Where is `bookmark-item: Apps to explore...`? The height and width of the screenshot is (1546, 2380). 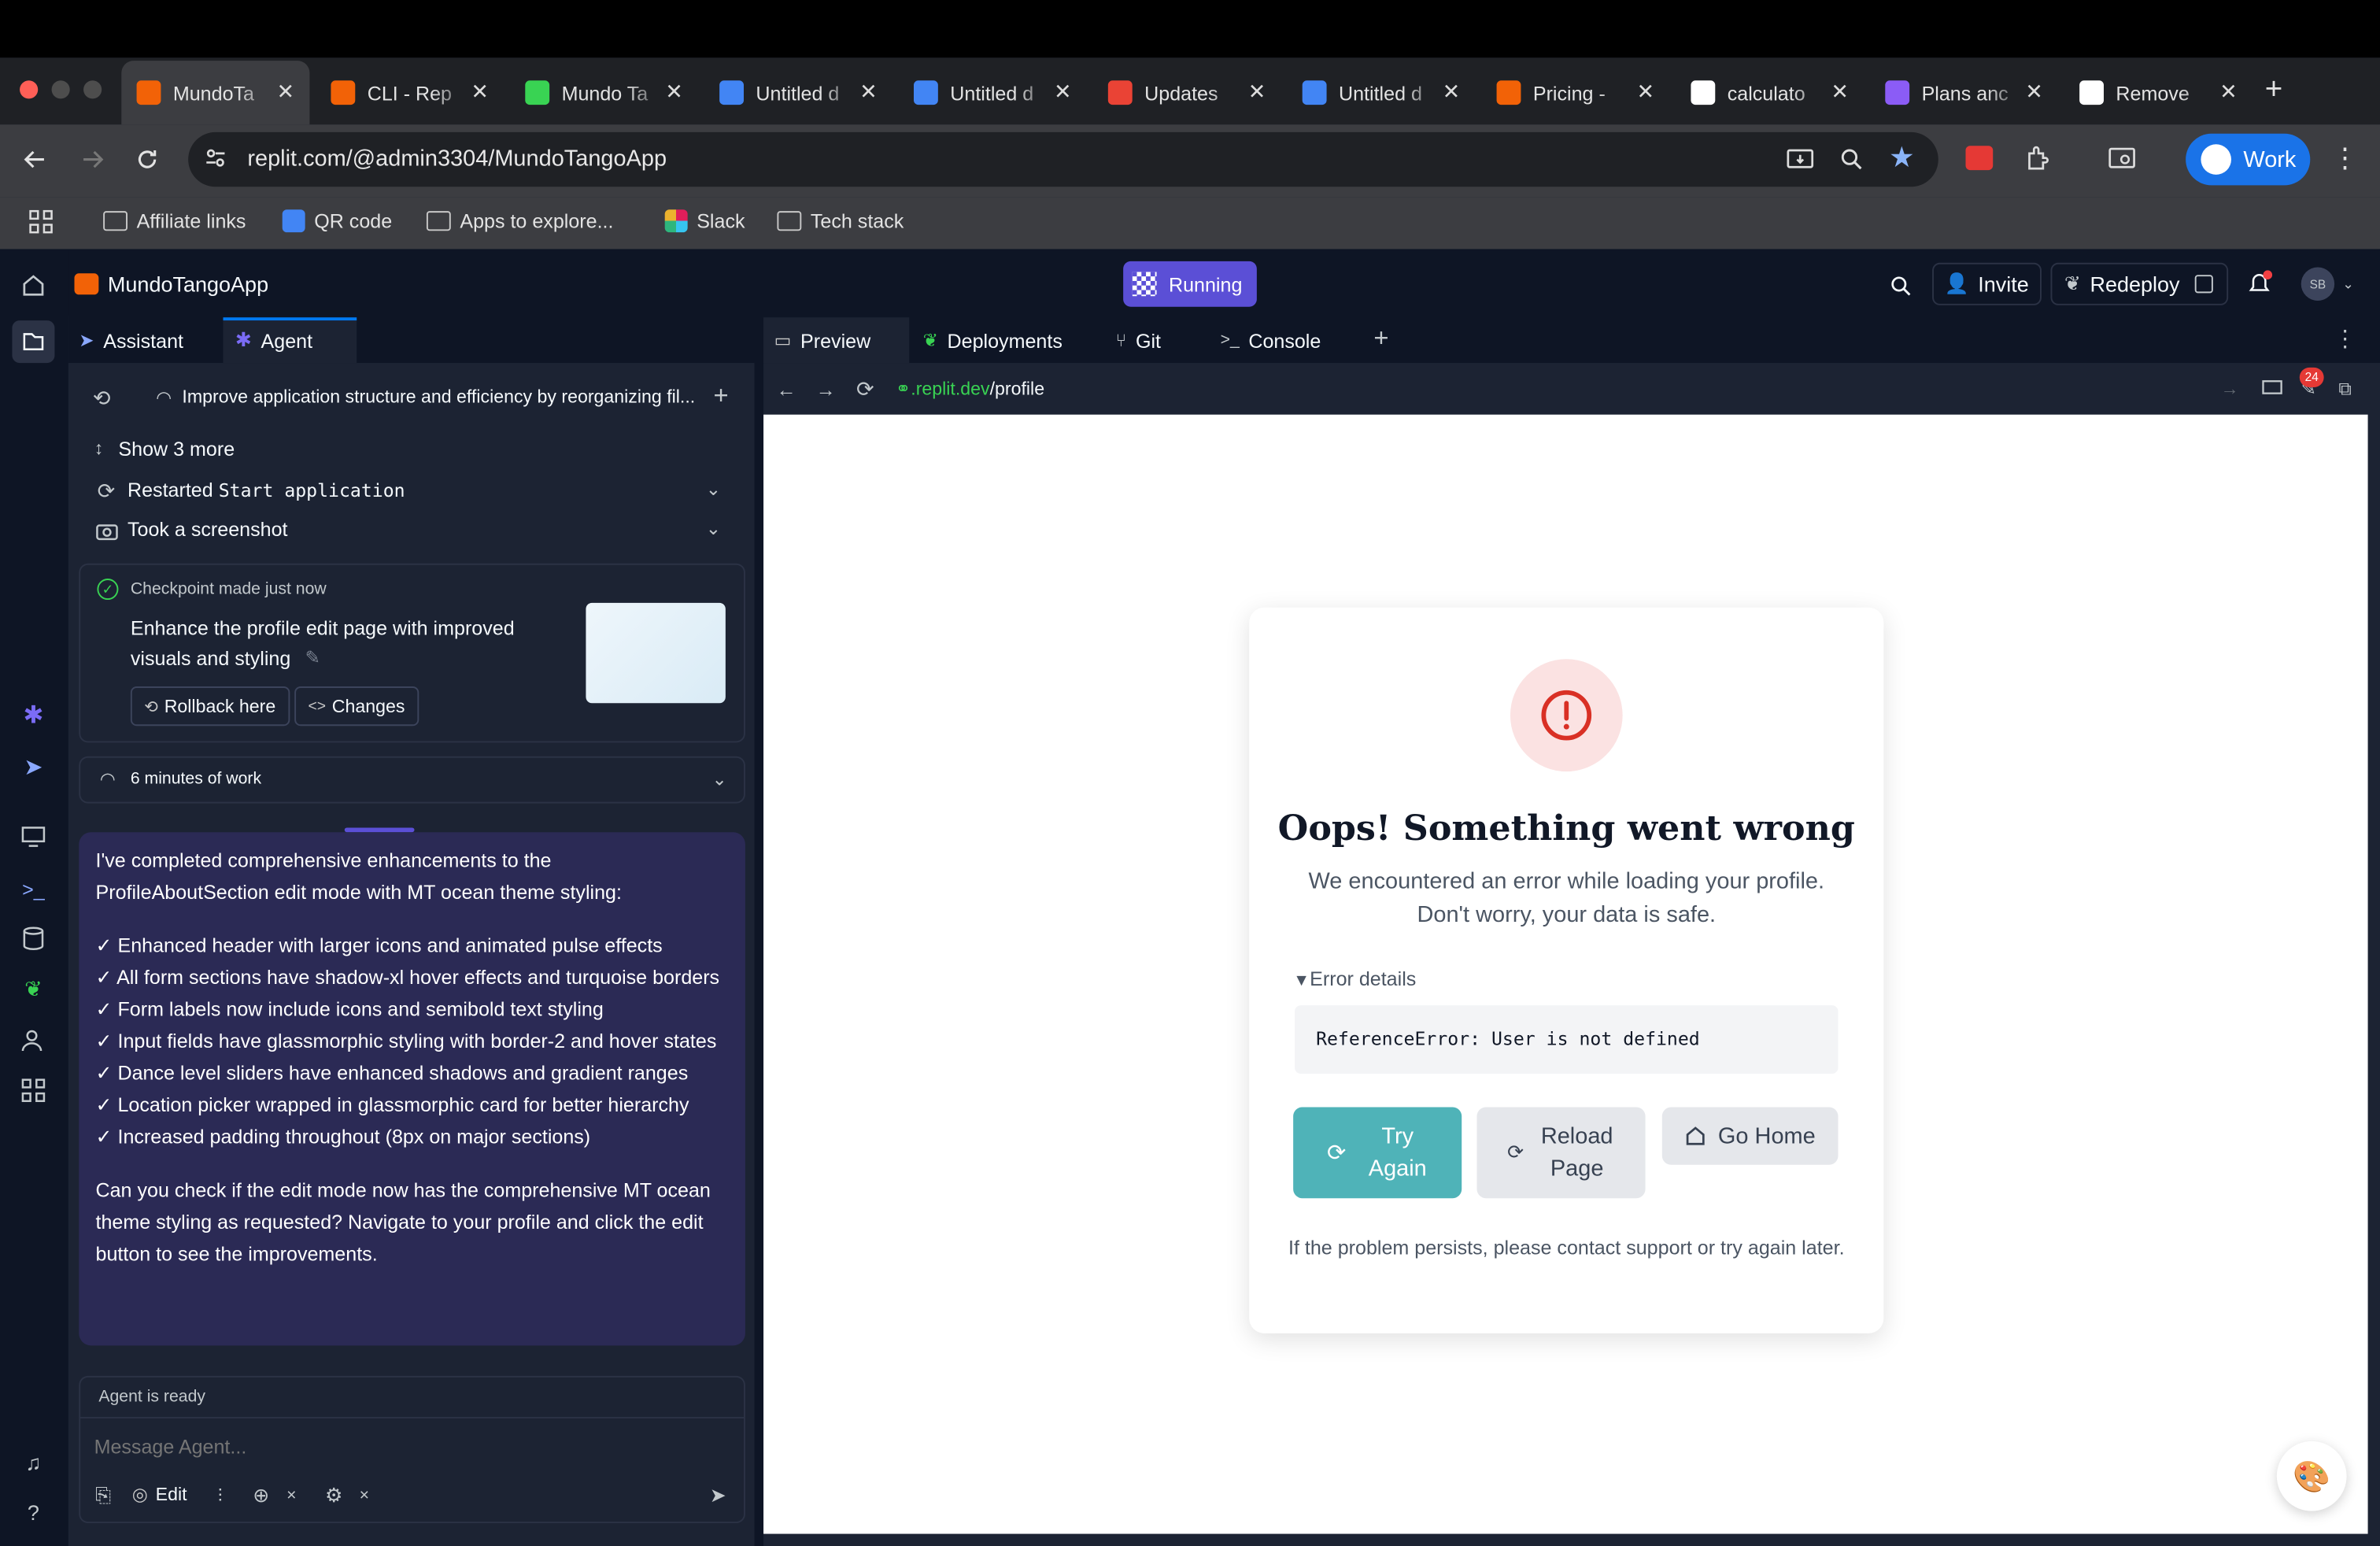
bookmark-item: Apps to explore... is located at coordinates (519, 220).